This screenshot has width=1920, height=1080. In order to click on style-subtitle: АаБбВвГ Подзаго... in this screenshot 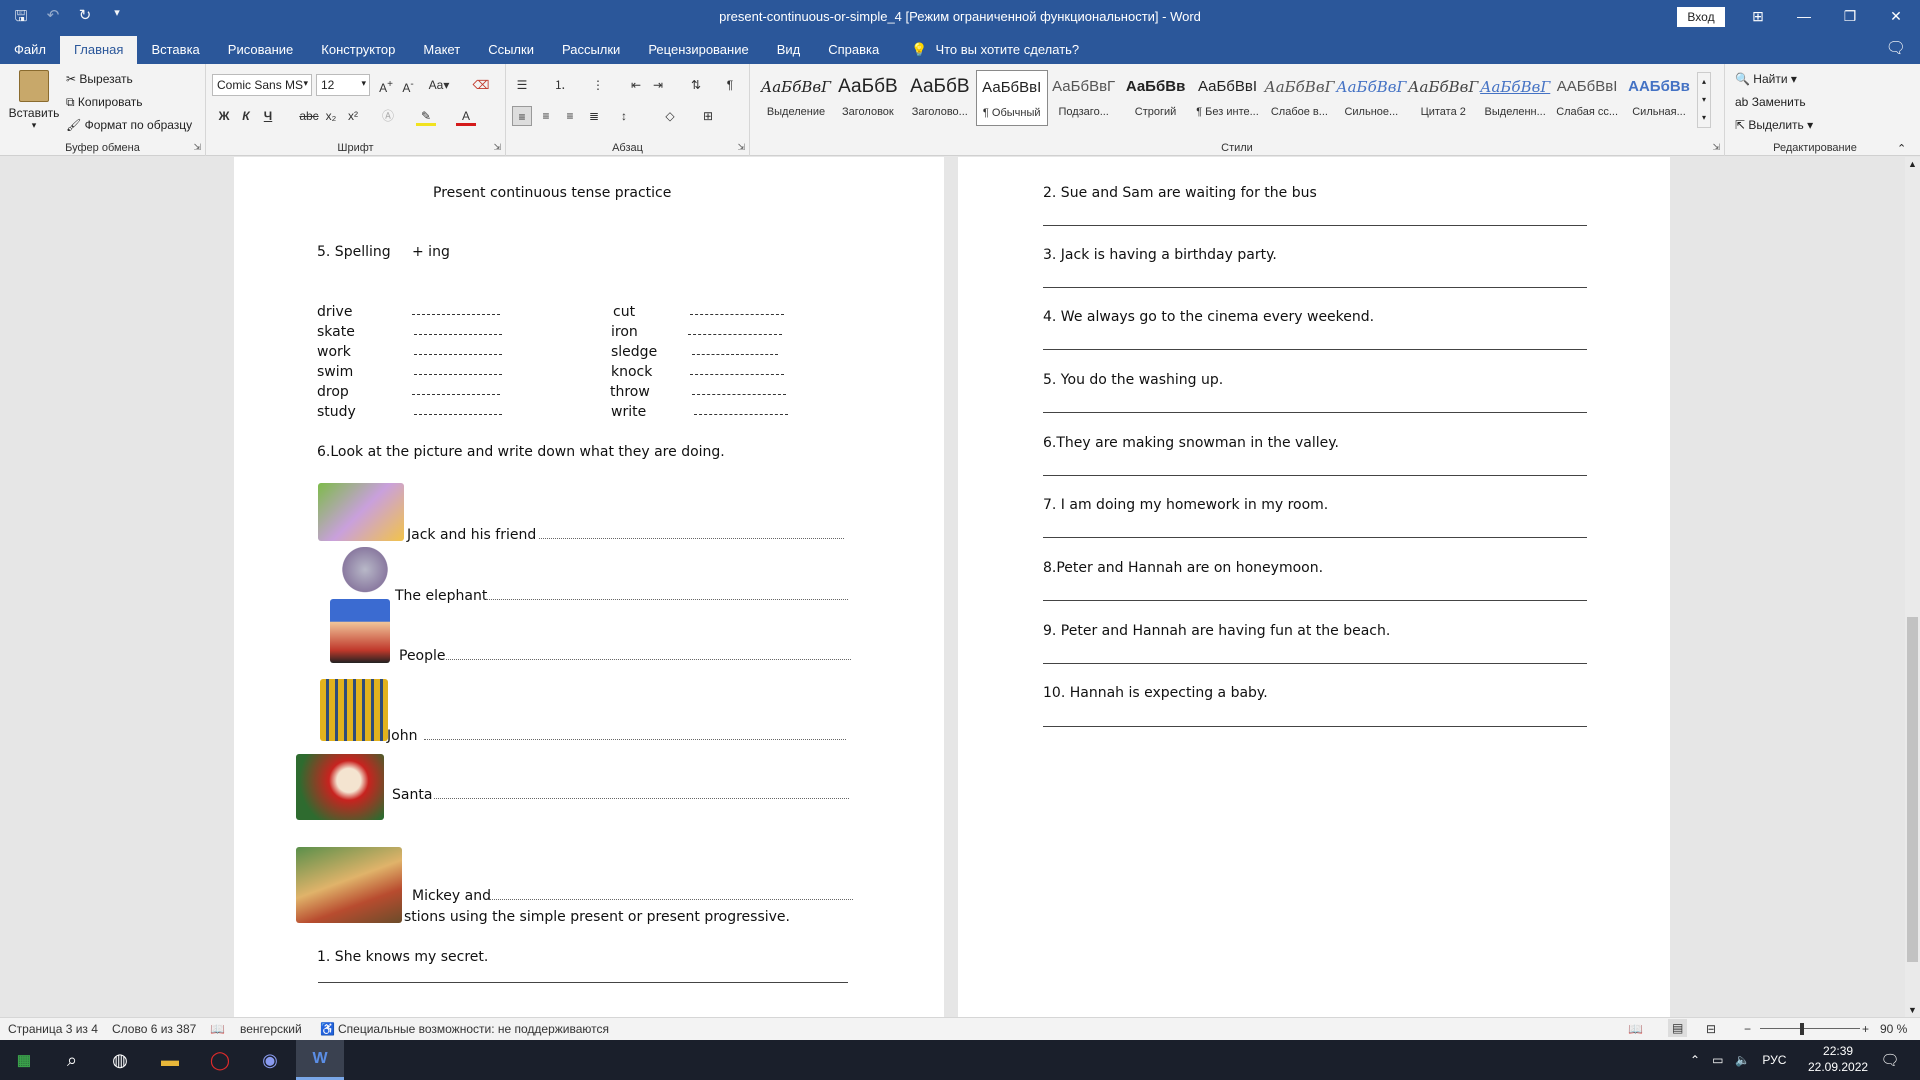, I will do `click(1084, 98)`.